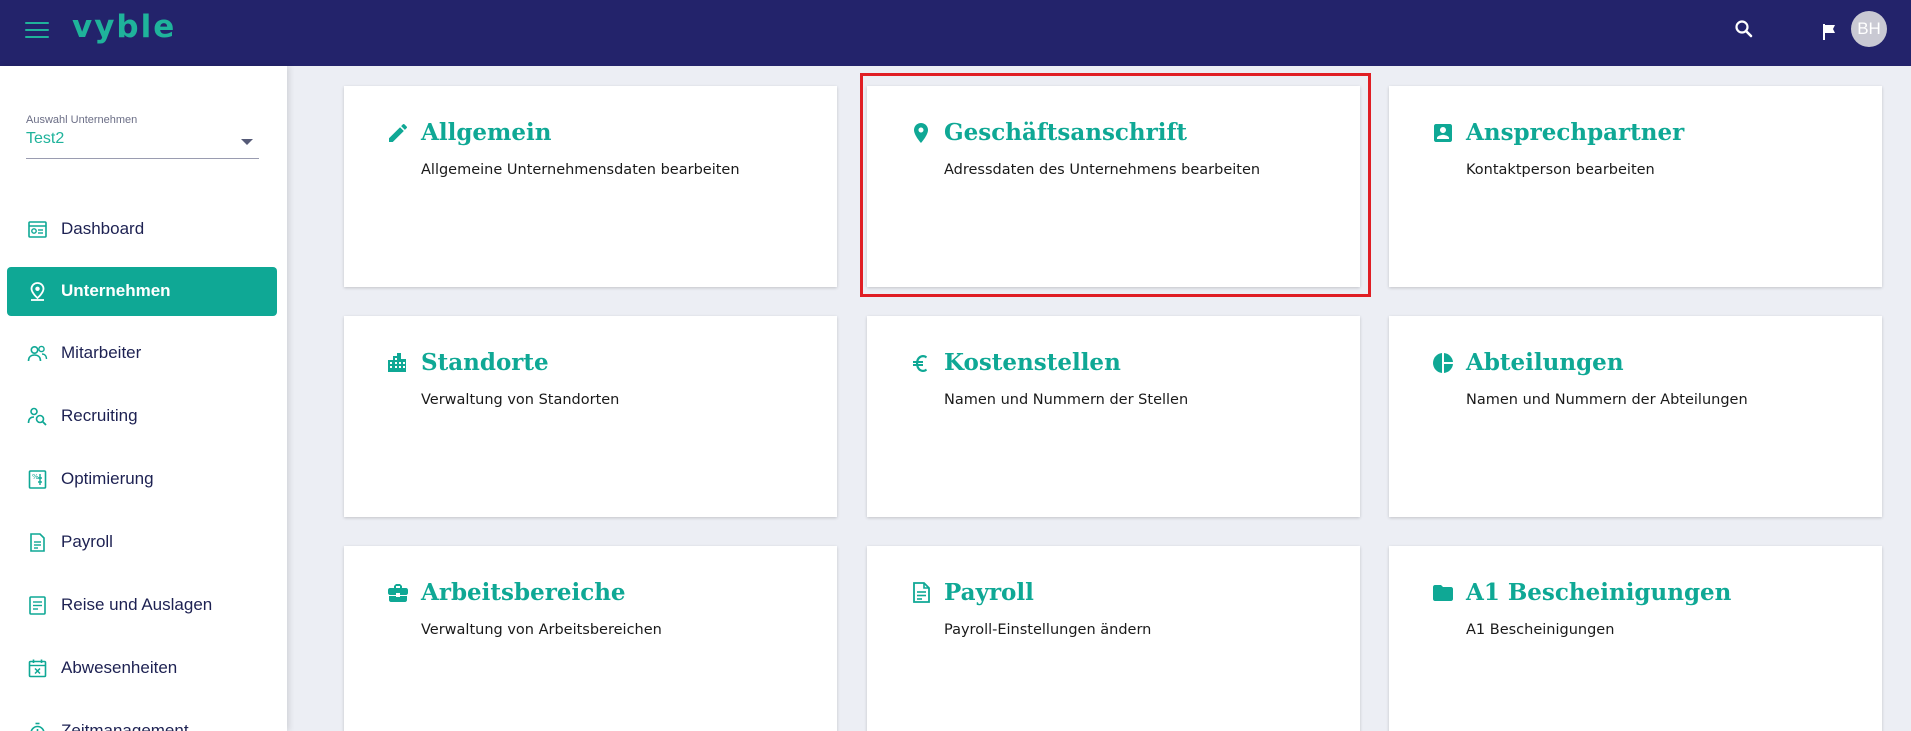  I want to click on card-title: Ansprechpartner, so click(1575, 132).